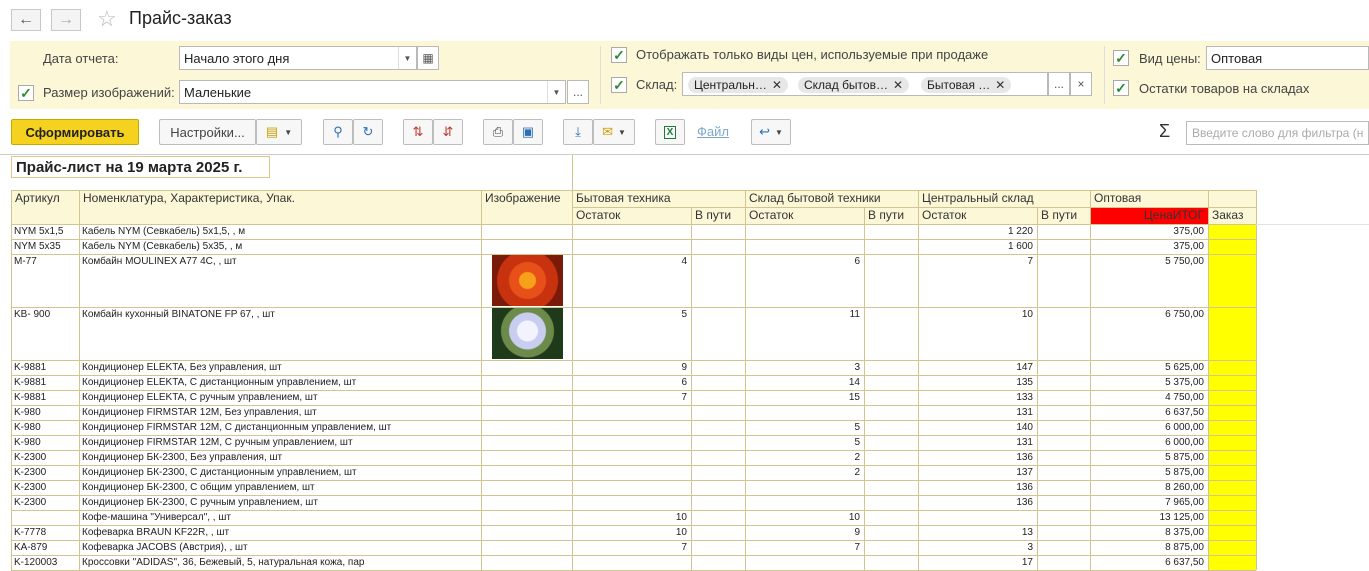 The image size is (1369, 571). I want to click on favorite-star-icon: ☆, so click(107, 19).